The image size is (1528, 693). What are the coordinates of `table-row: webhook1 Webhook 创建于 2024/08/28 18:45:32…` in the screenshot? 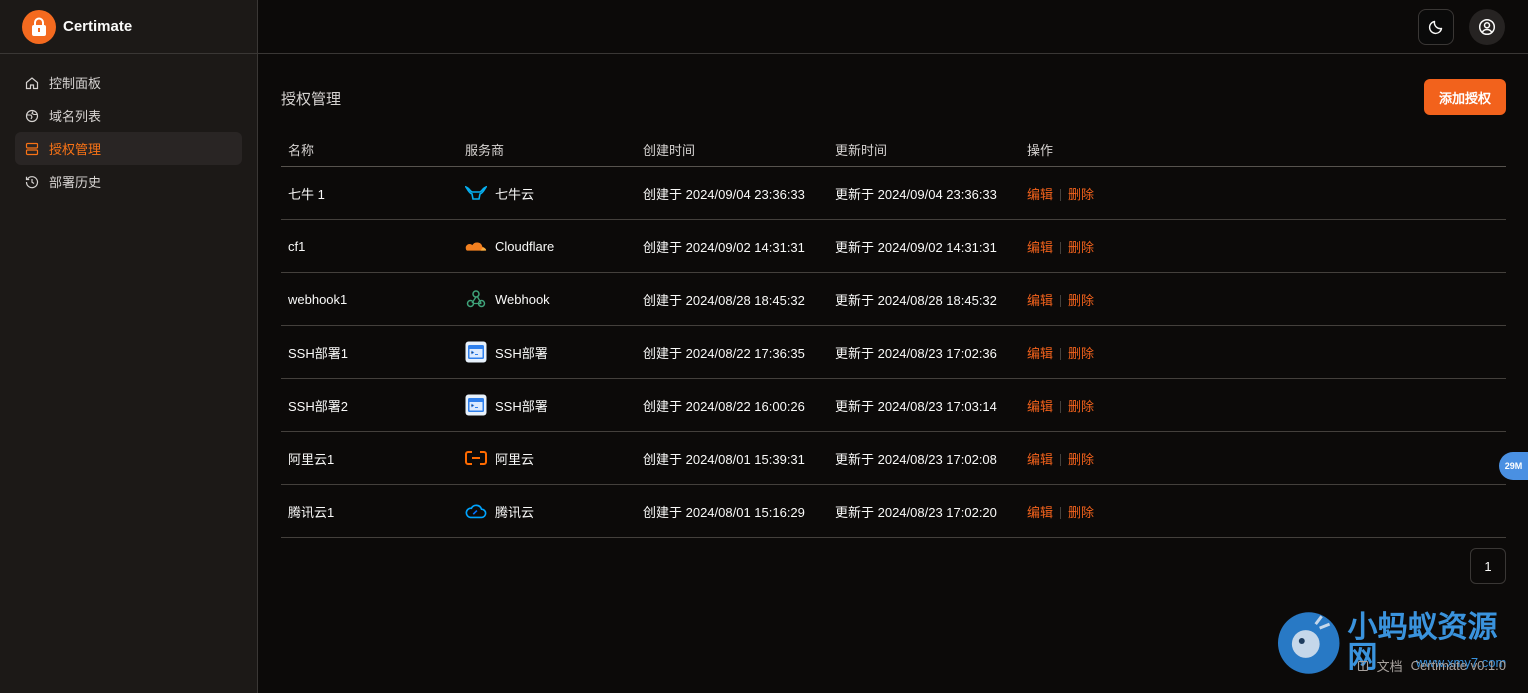 It's located at (893, 299).